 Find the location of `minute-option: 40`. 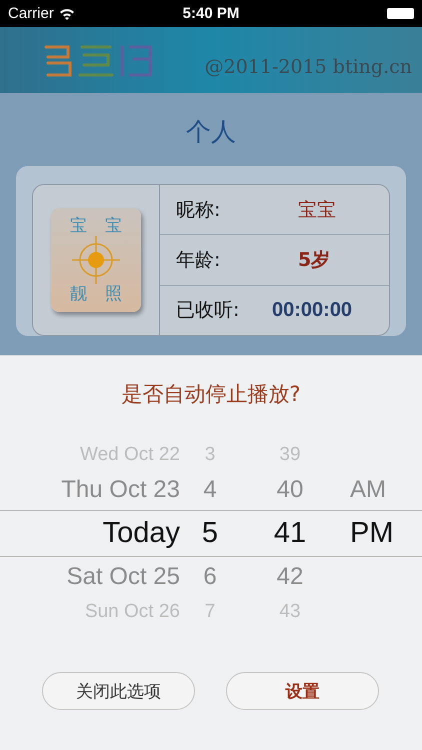

minute-option: 40 is located at coordinates (290, 490).